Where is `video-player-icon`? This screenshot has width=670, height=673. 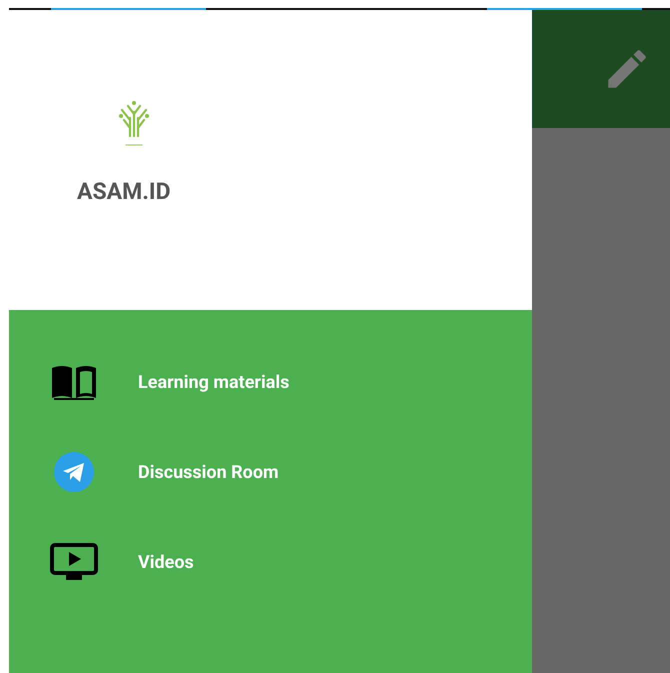 video-player-icon is located at coordinates (74, 562).